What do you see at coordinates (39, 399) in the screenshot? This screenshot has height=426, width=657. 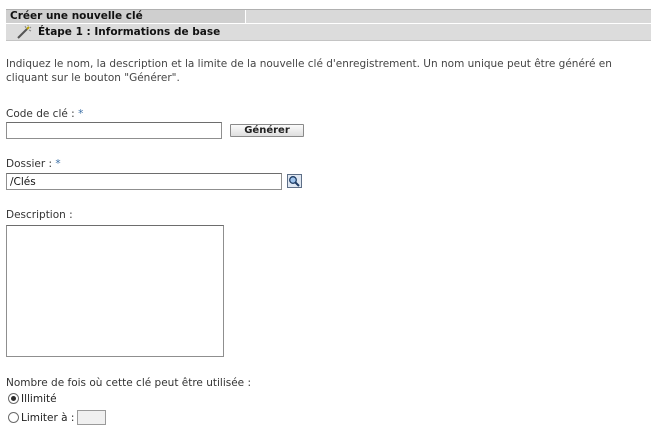 I see `option-unlimited-label: Illimité` at bounding box center [39, 399].